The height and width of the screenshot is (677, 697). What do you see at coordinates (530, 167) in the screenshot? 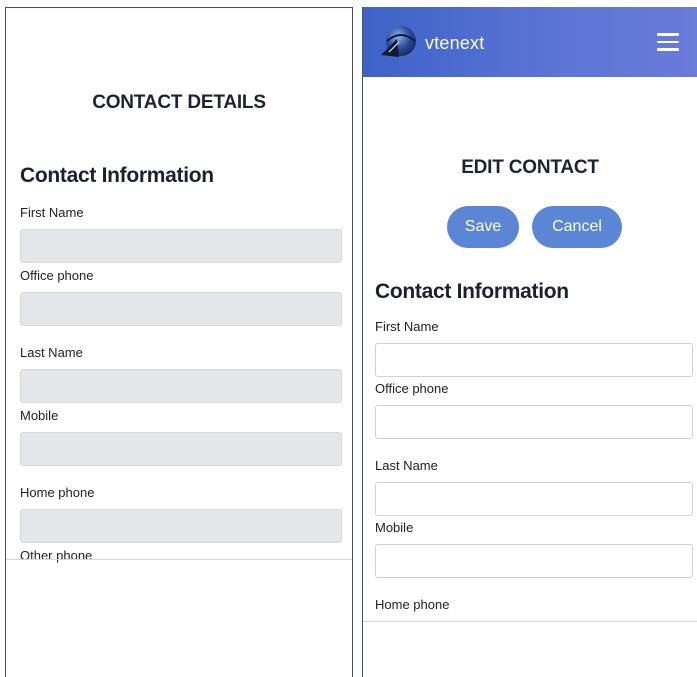
I see `page-title: EDIT CONTACT` at bounding box center [530, 167].